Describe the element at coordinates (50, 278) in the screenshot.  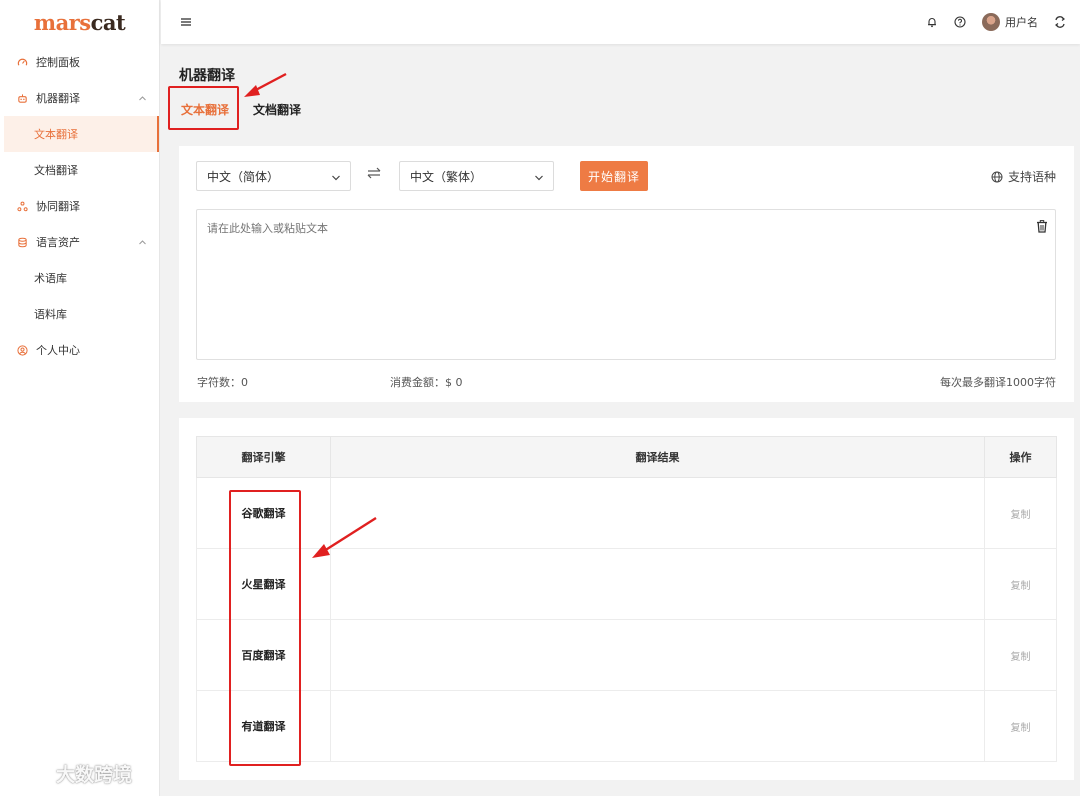
I see `sidebar-item-label: 术语库` at that location.